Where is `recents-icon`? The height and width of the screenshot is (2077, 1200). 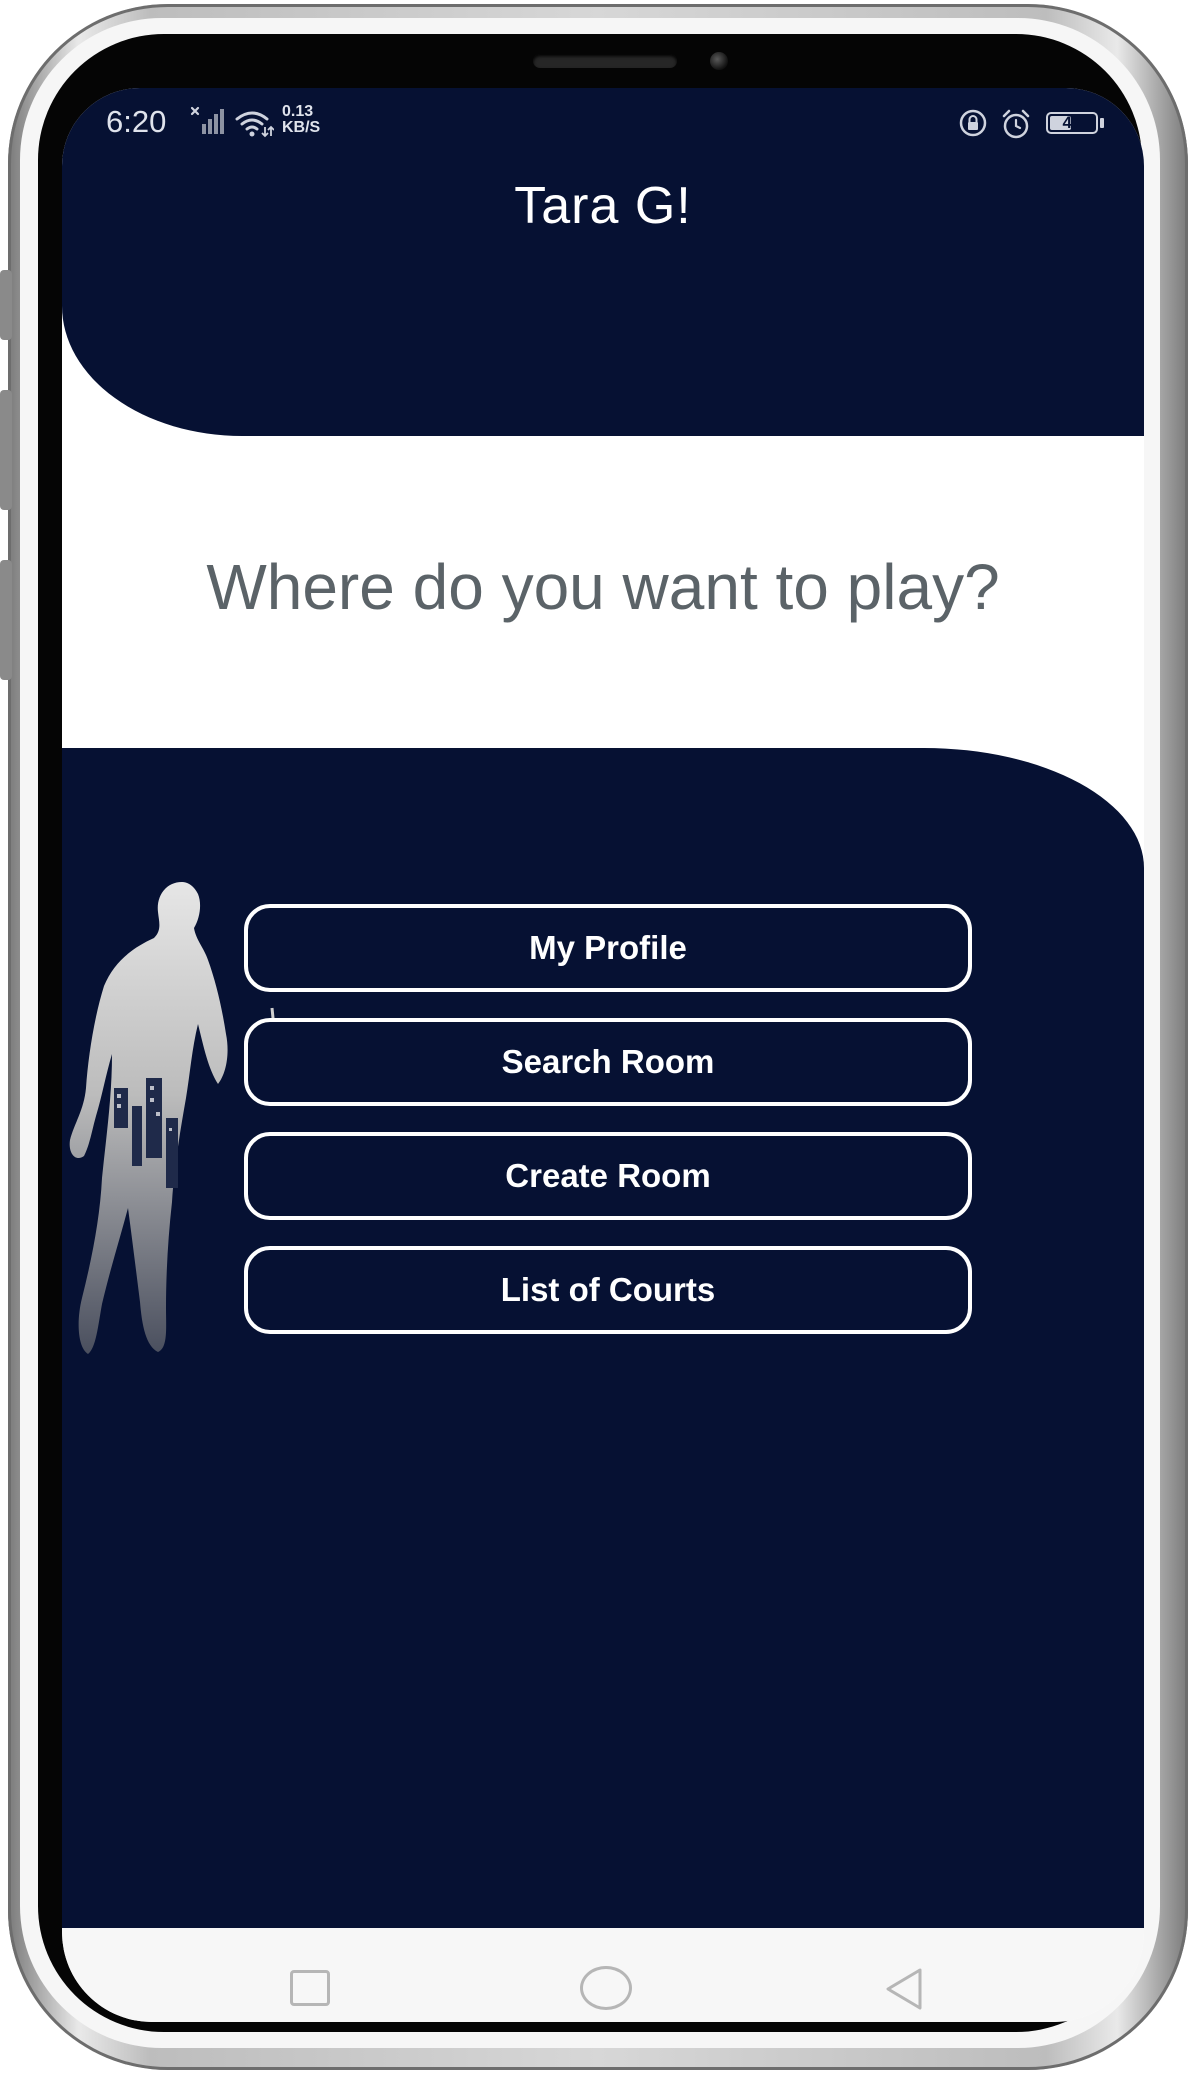 recents-icon is located at coordinates (310, 1988).